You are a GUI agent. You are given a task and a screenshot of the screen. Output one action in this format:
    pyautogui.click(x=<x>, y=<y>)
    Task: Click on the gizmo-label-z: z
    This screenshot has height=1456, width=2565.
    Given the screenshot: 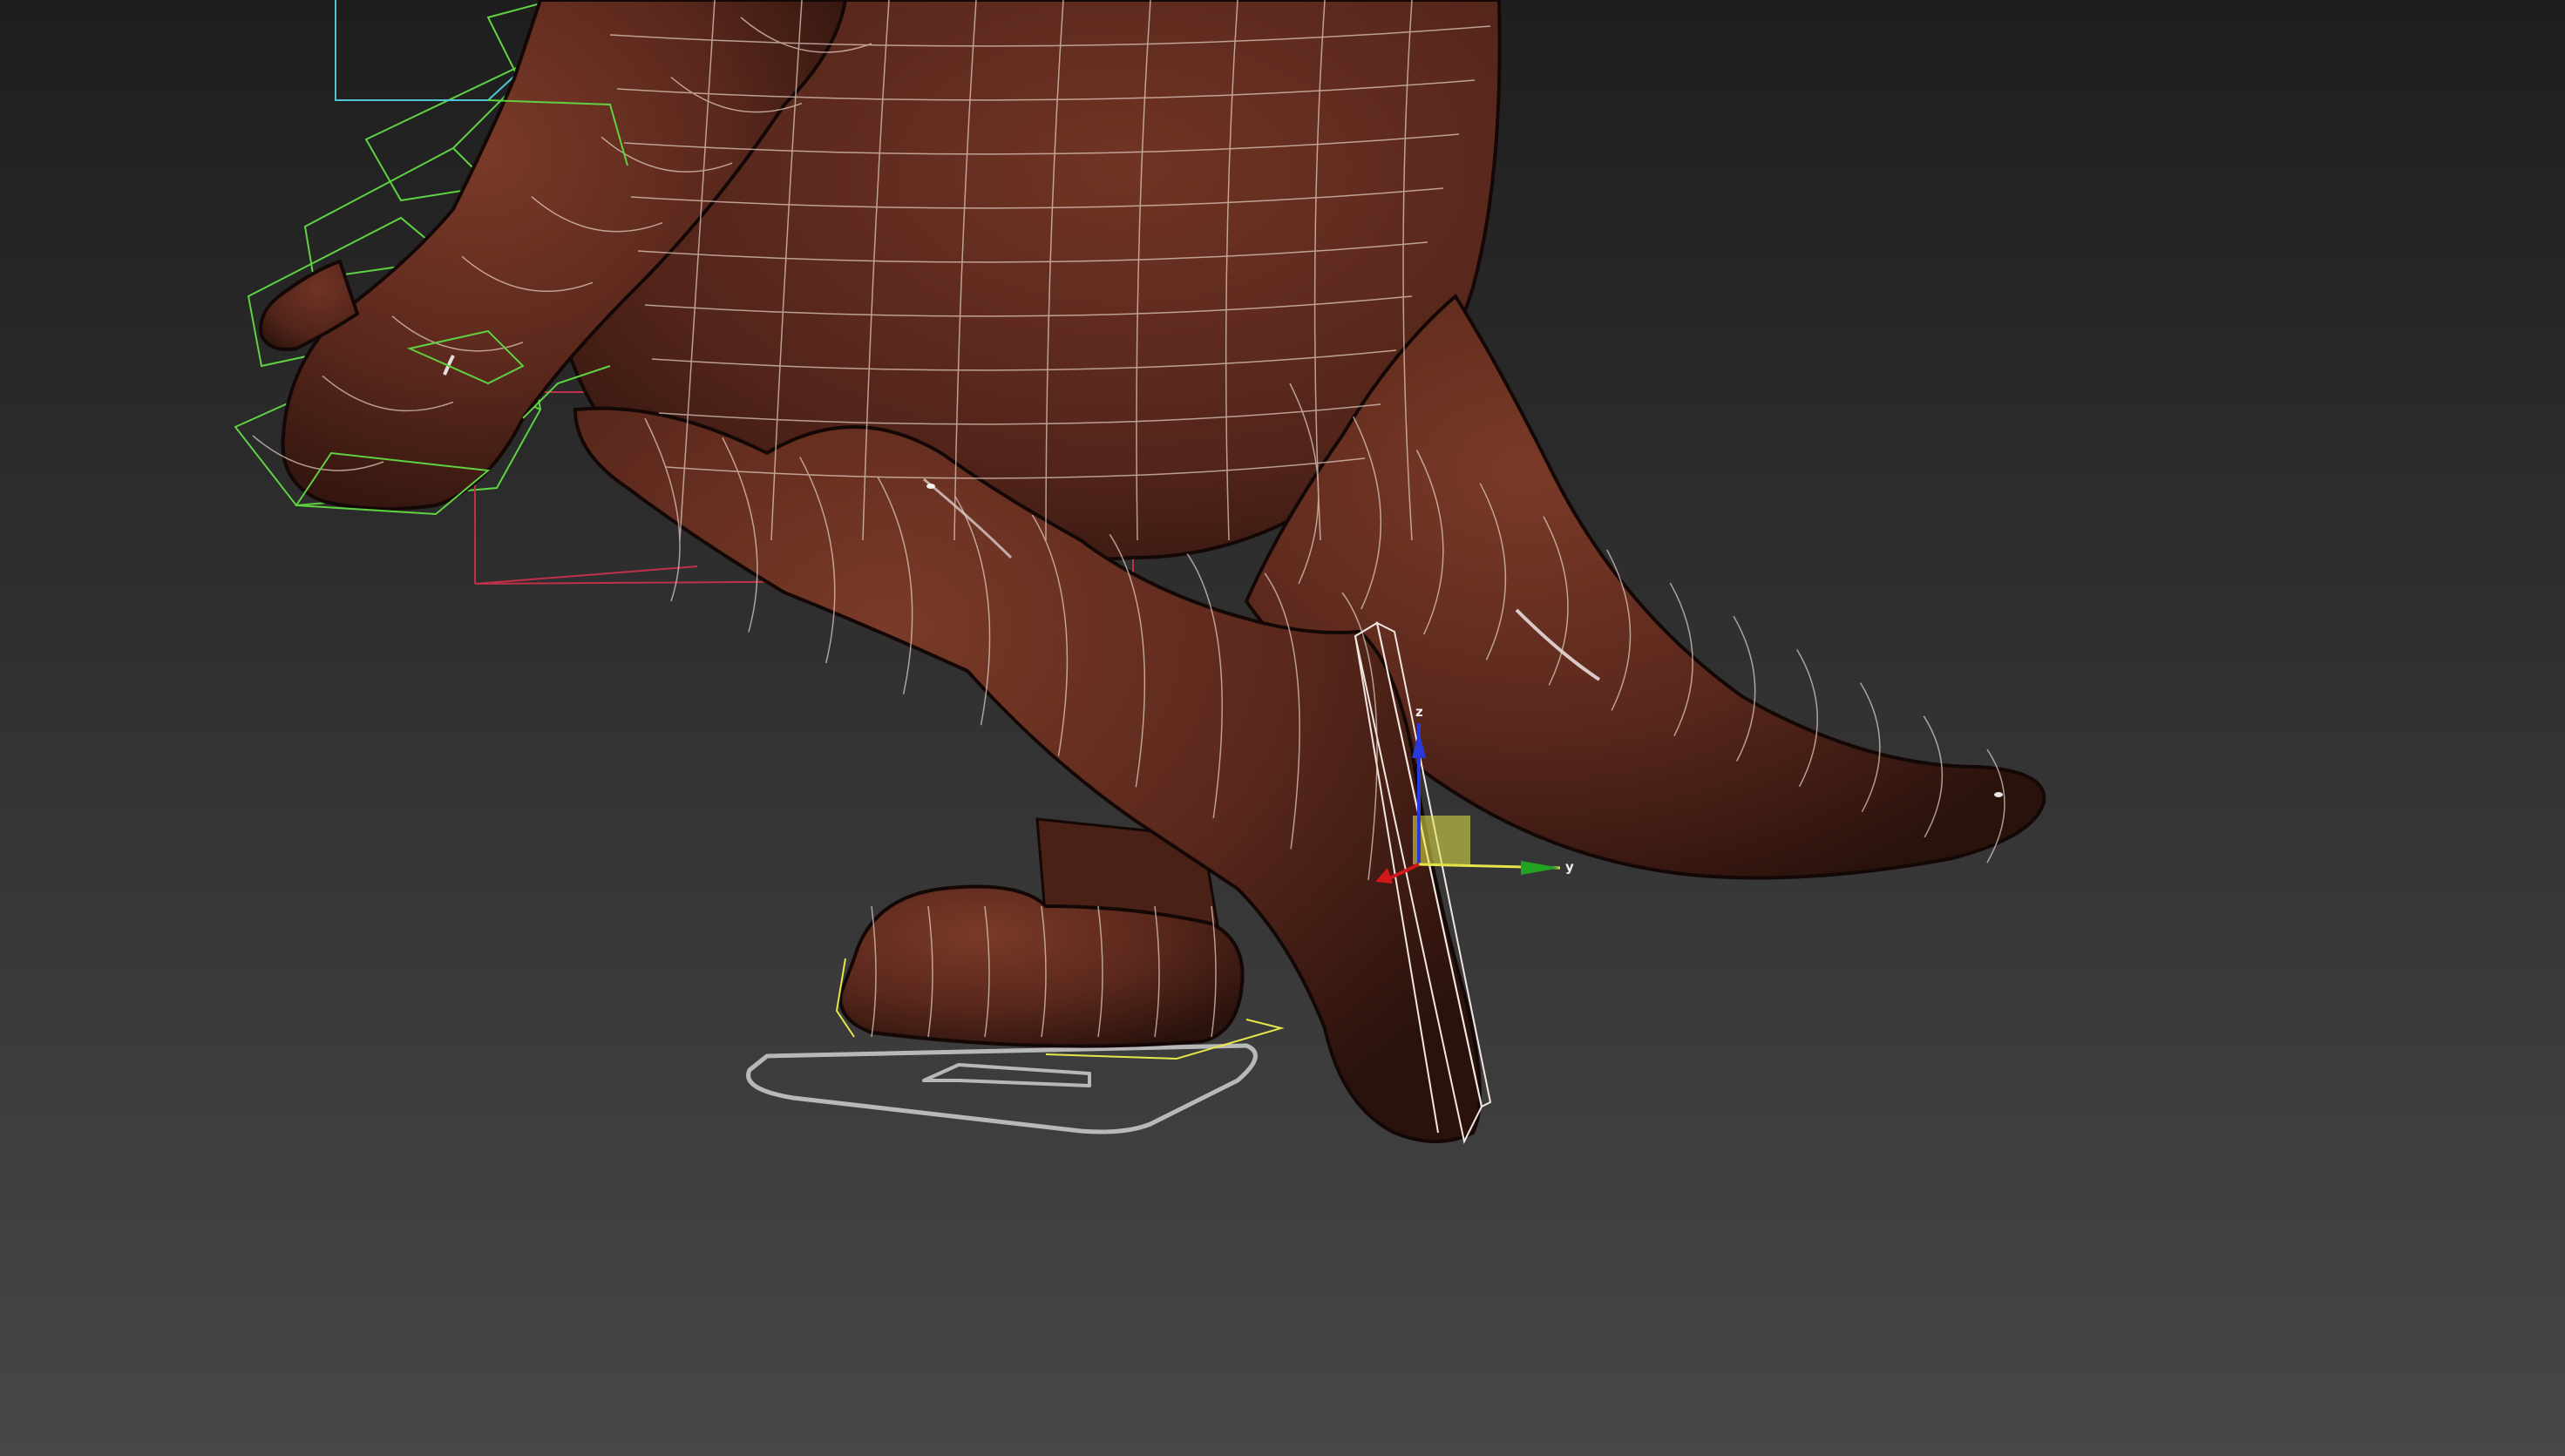 What is the action you would take?
    pyautogui.click(x=1419, y=712)
    